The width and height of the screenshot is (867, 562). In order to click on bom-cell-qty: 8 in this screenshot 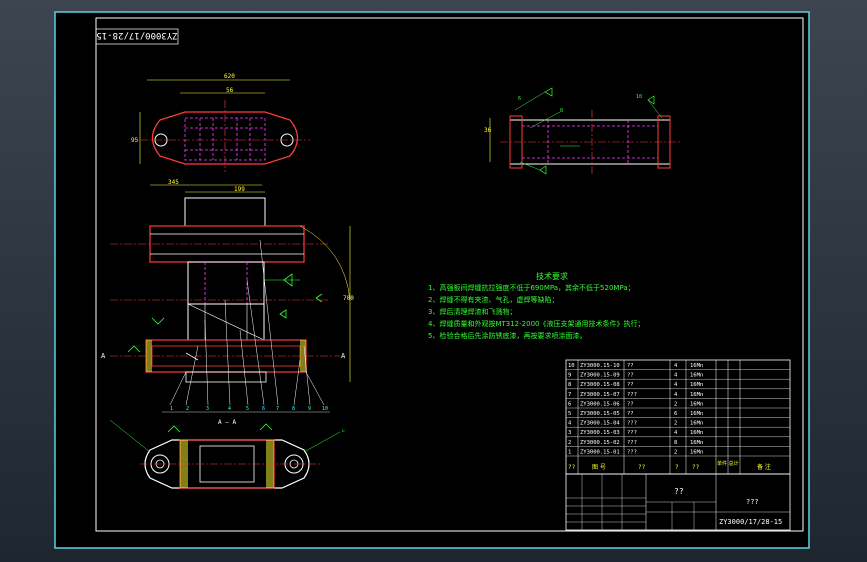, I will do `click(675, 443)`.